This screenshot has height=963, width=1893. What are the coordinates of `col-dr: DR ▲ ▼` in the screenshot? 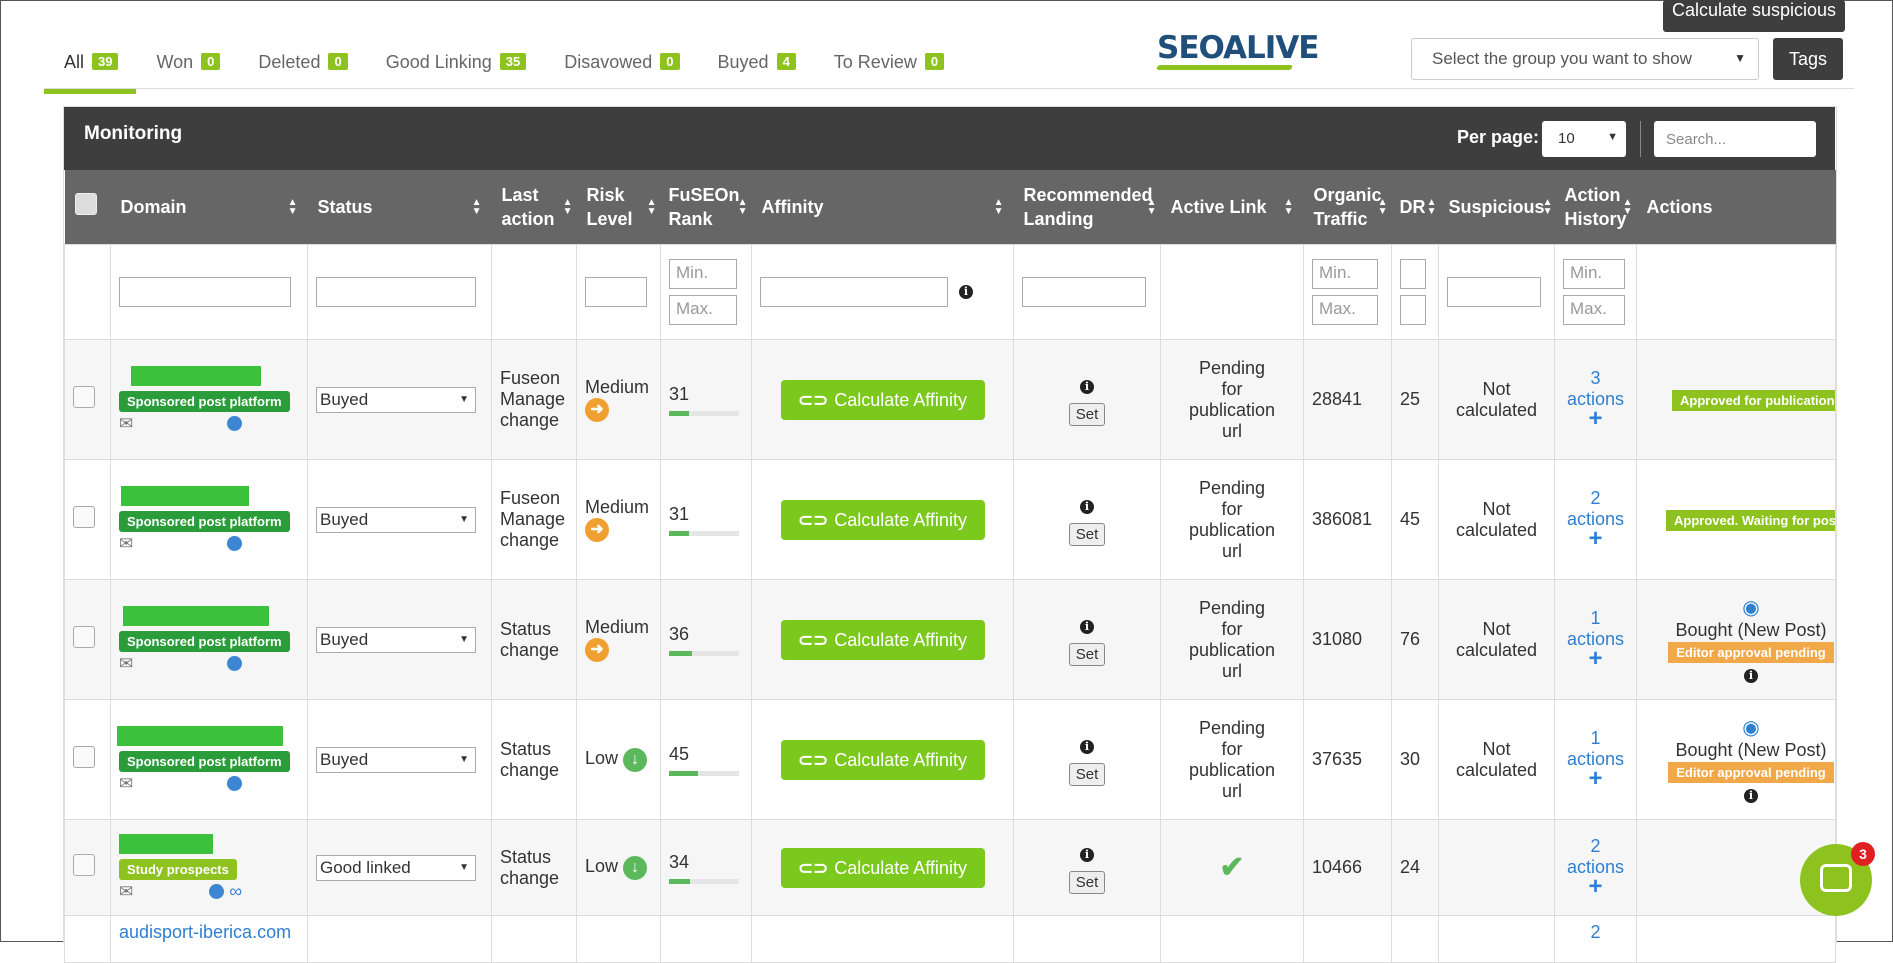 It's located at (1415, 207).